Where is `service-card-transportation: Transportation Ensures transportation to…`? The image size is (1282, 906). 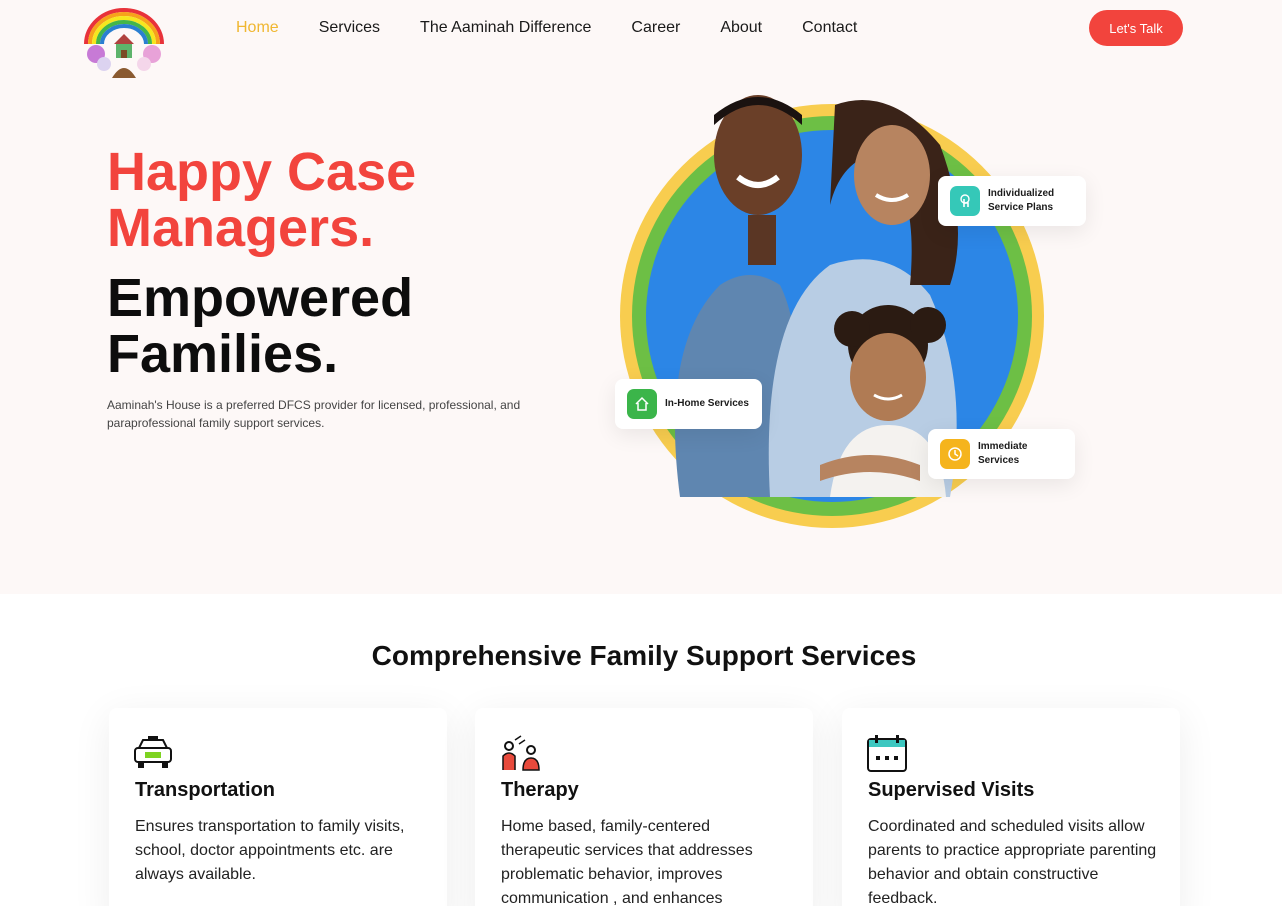 service-card-transportation: Transportation Ensures transportation to… is located at coordinates (278, 807).